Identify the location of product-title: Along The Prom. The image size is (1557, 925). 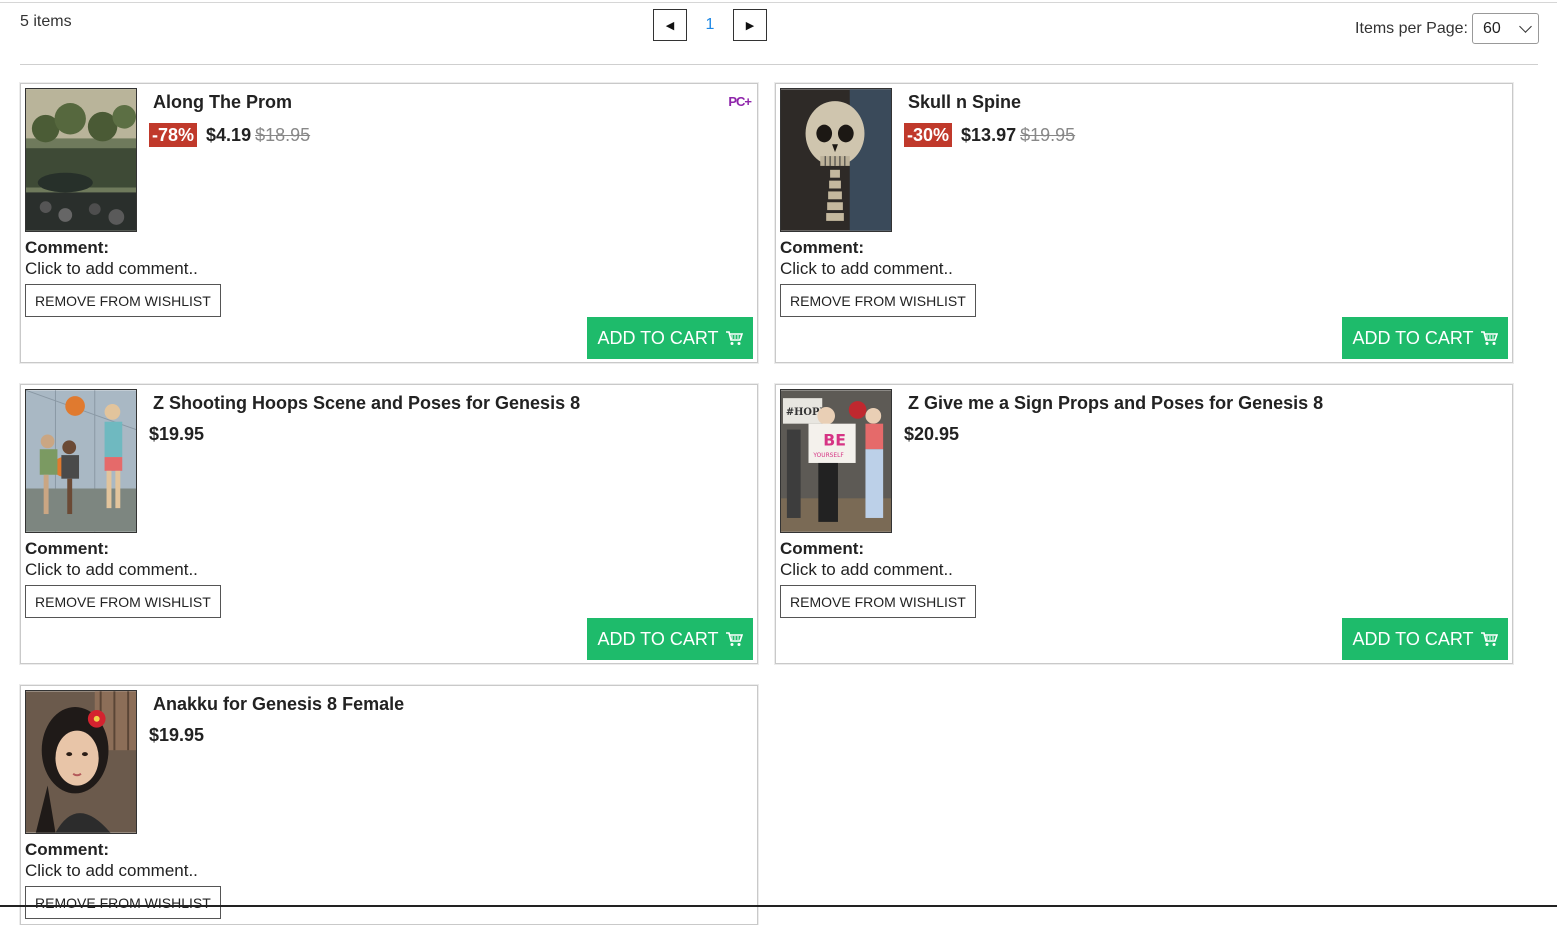
(222, 102).